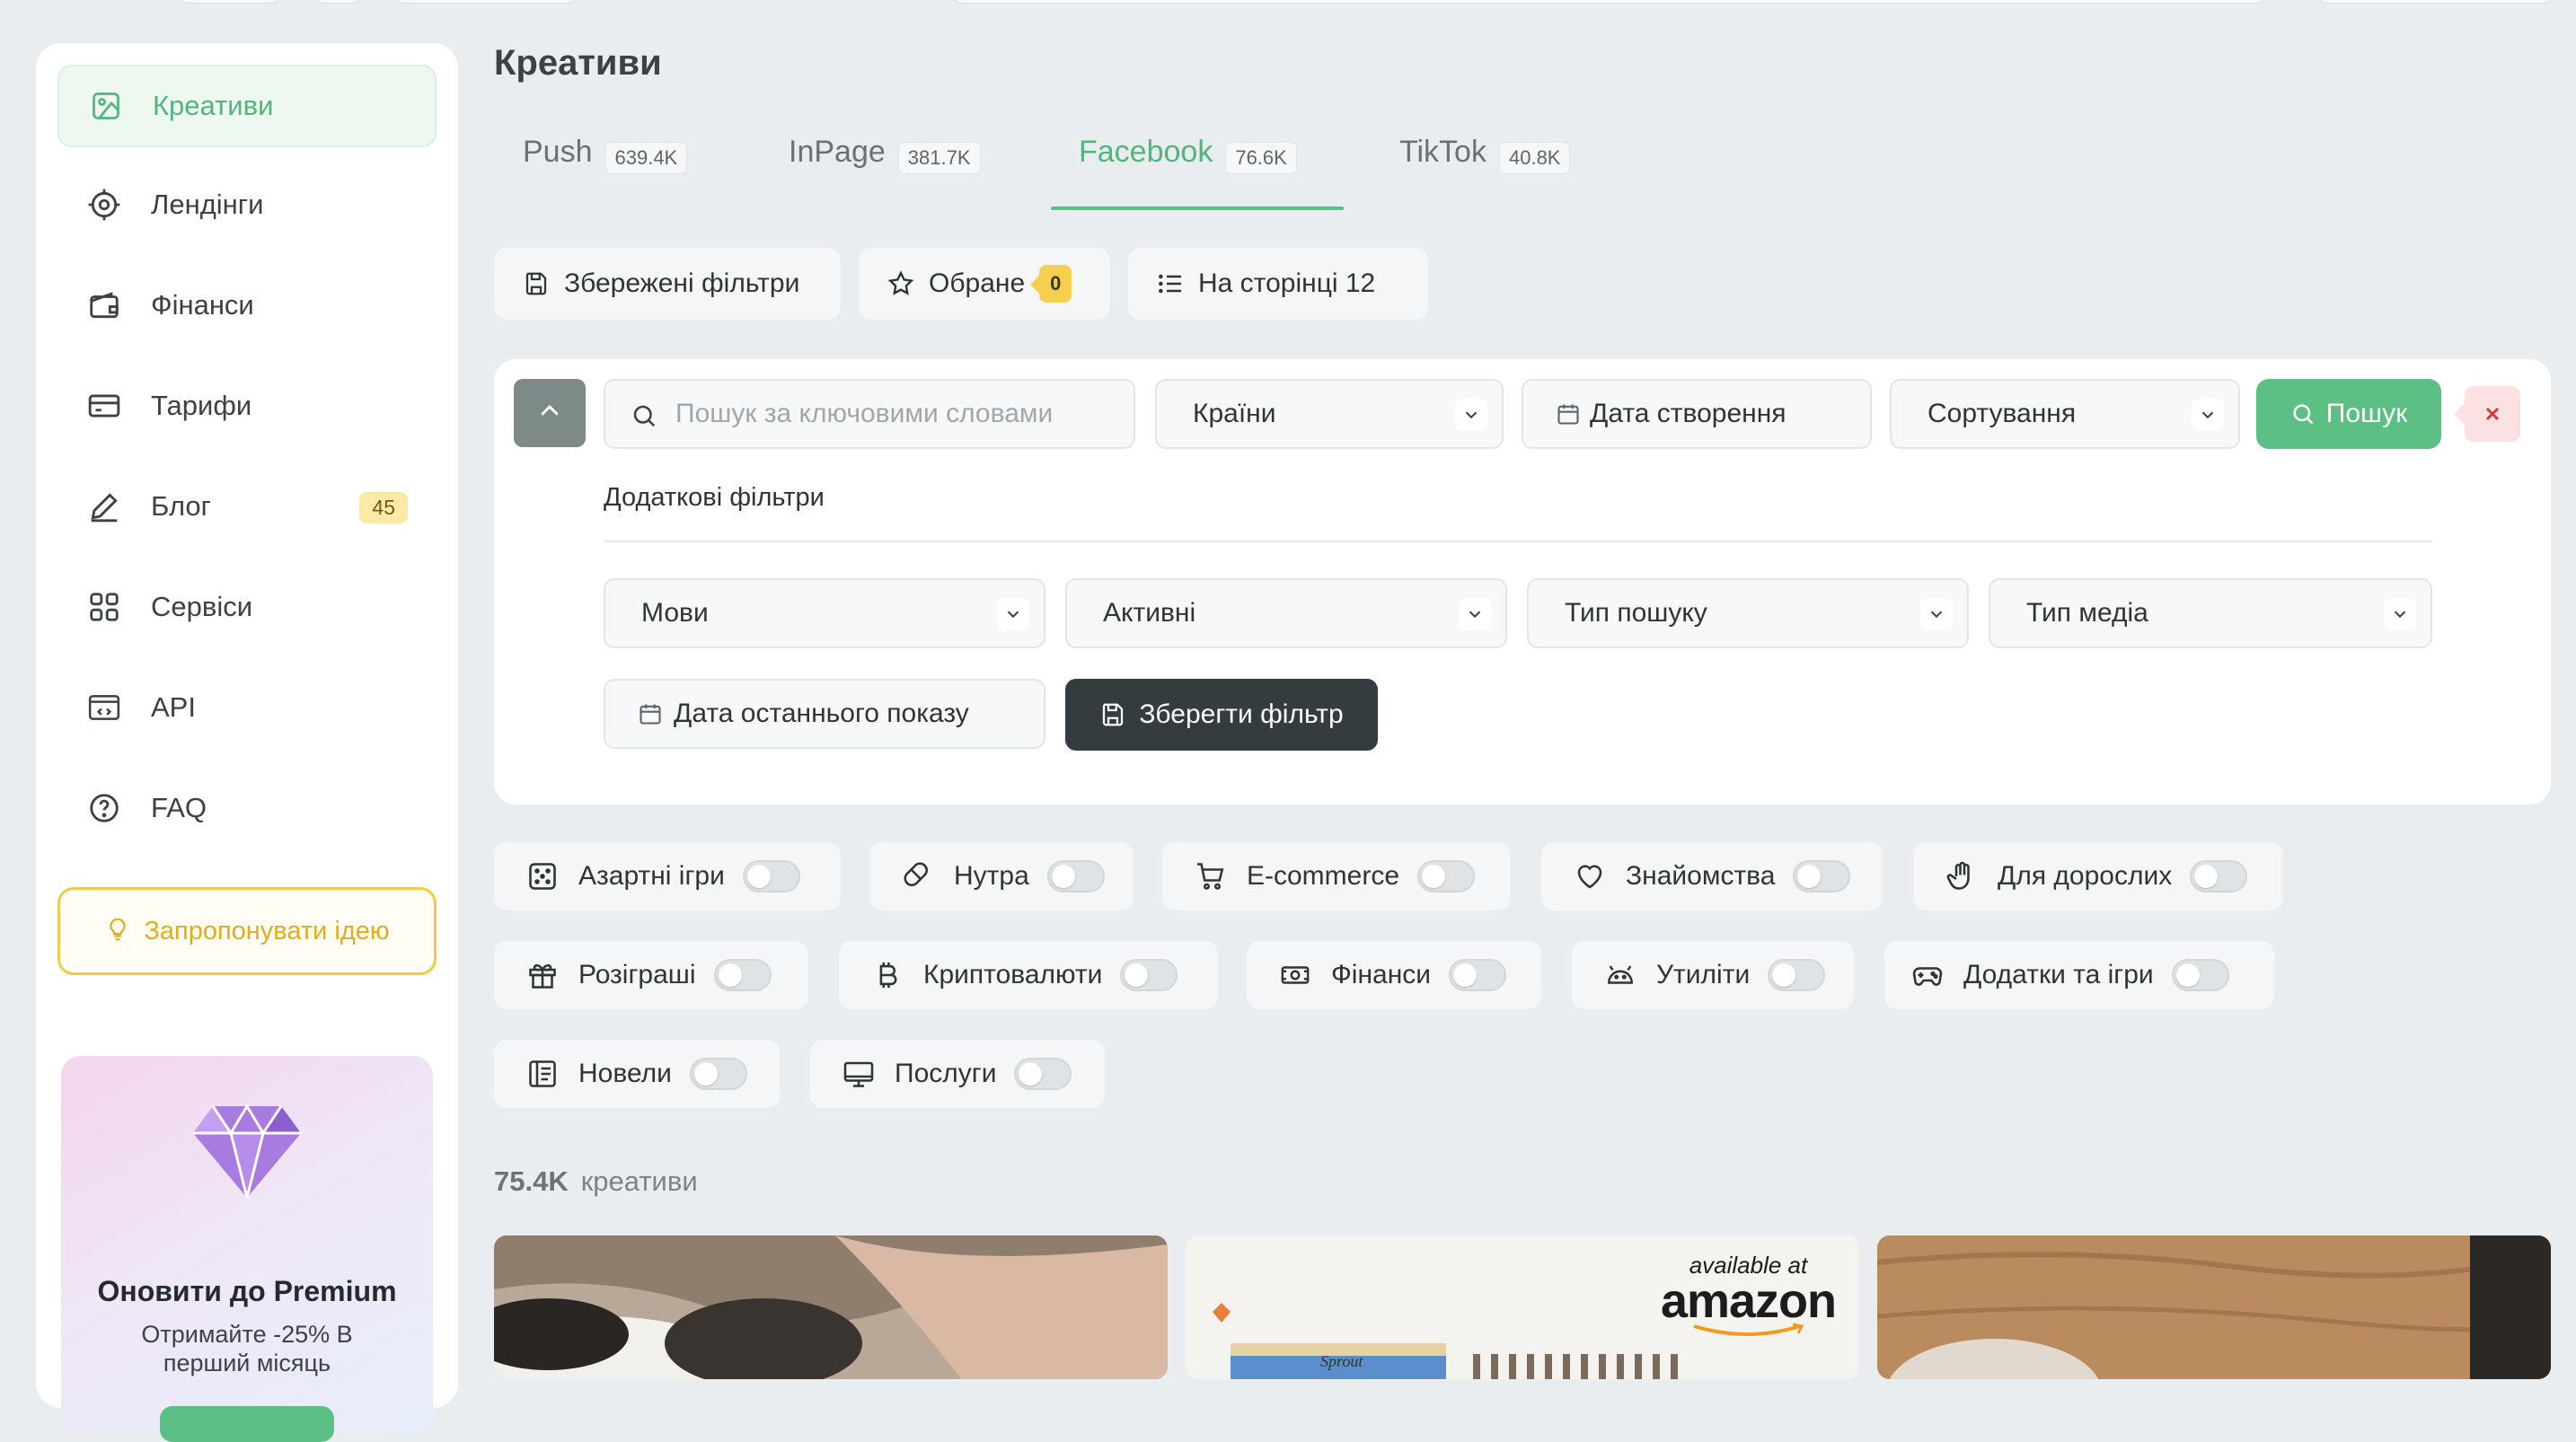 Image resolution: width=2576 pixels, height=1442 pixels. Describe the element at coordinates (179, 807) in the screenshot. I see `sidebar-item-label: FAQ` at that location.